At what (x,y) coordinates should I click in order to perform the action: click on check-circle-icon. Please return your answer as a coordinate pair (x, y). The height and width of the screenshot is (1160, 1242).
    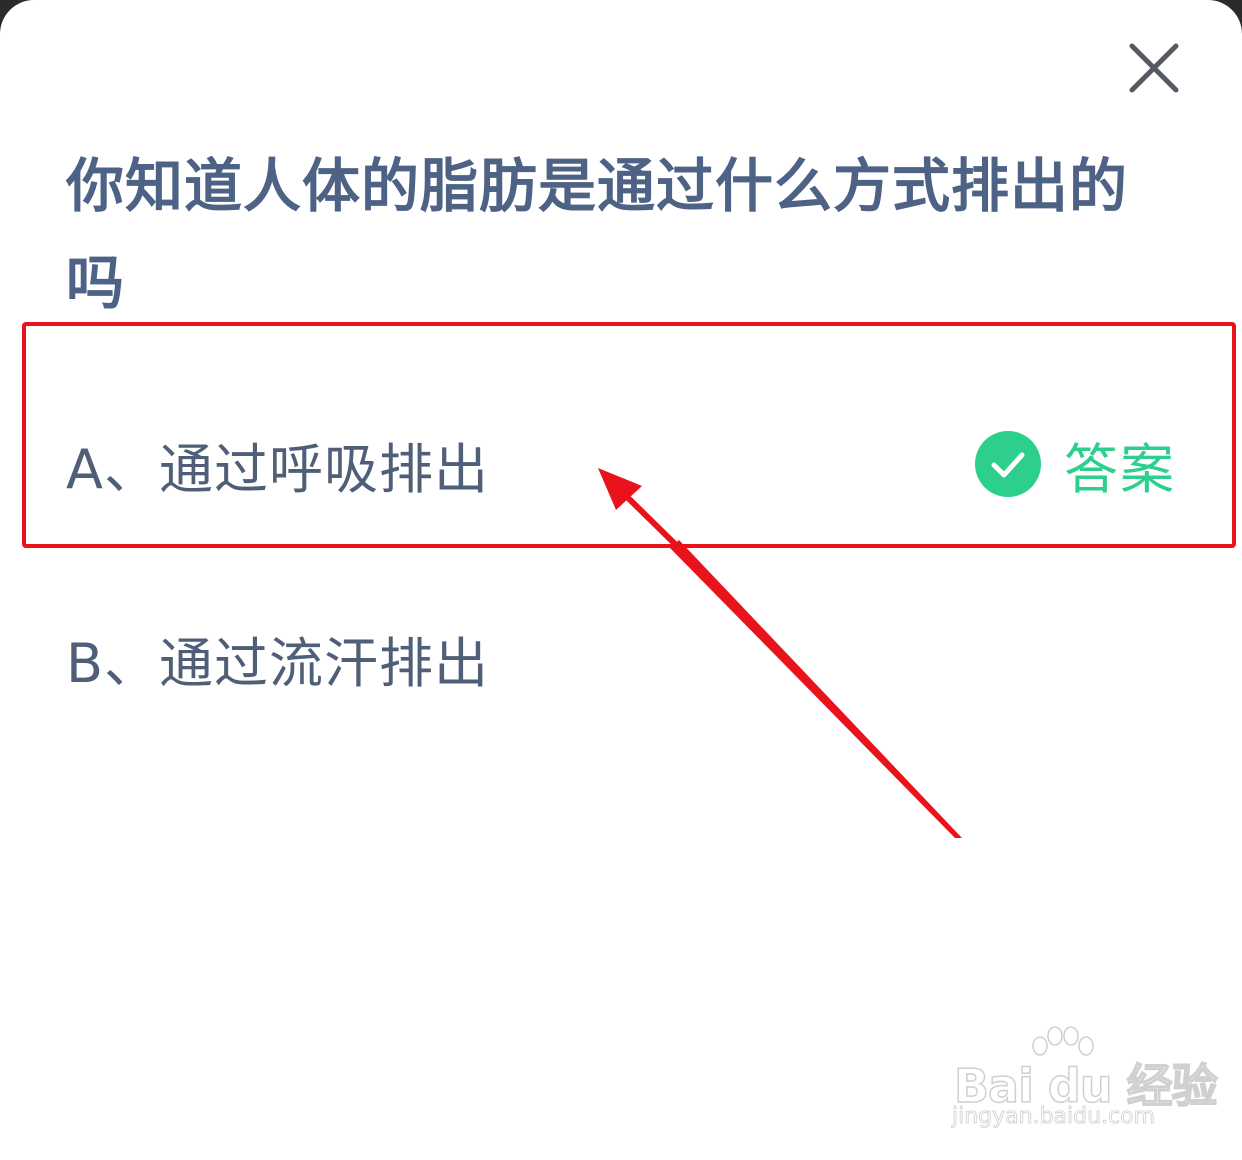
    Looking at the image, I should click on (1008, 464).